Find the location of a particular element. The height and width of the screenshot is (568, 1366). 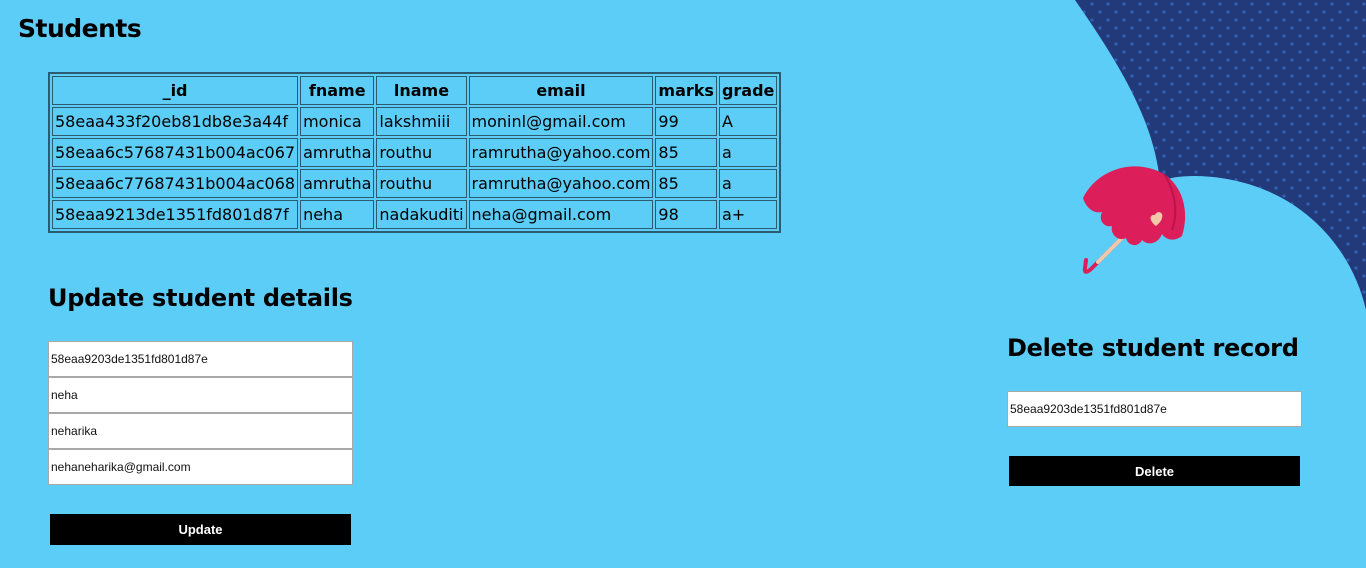

cell-id: 58eaa6c77687431b004ac068 is located at coordinates (175, 183).